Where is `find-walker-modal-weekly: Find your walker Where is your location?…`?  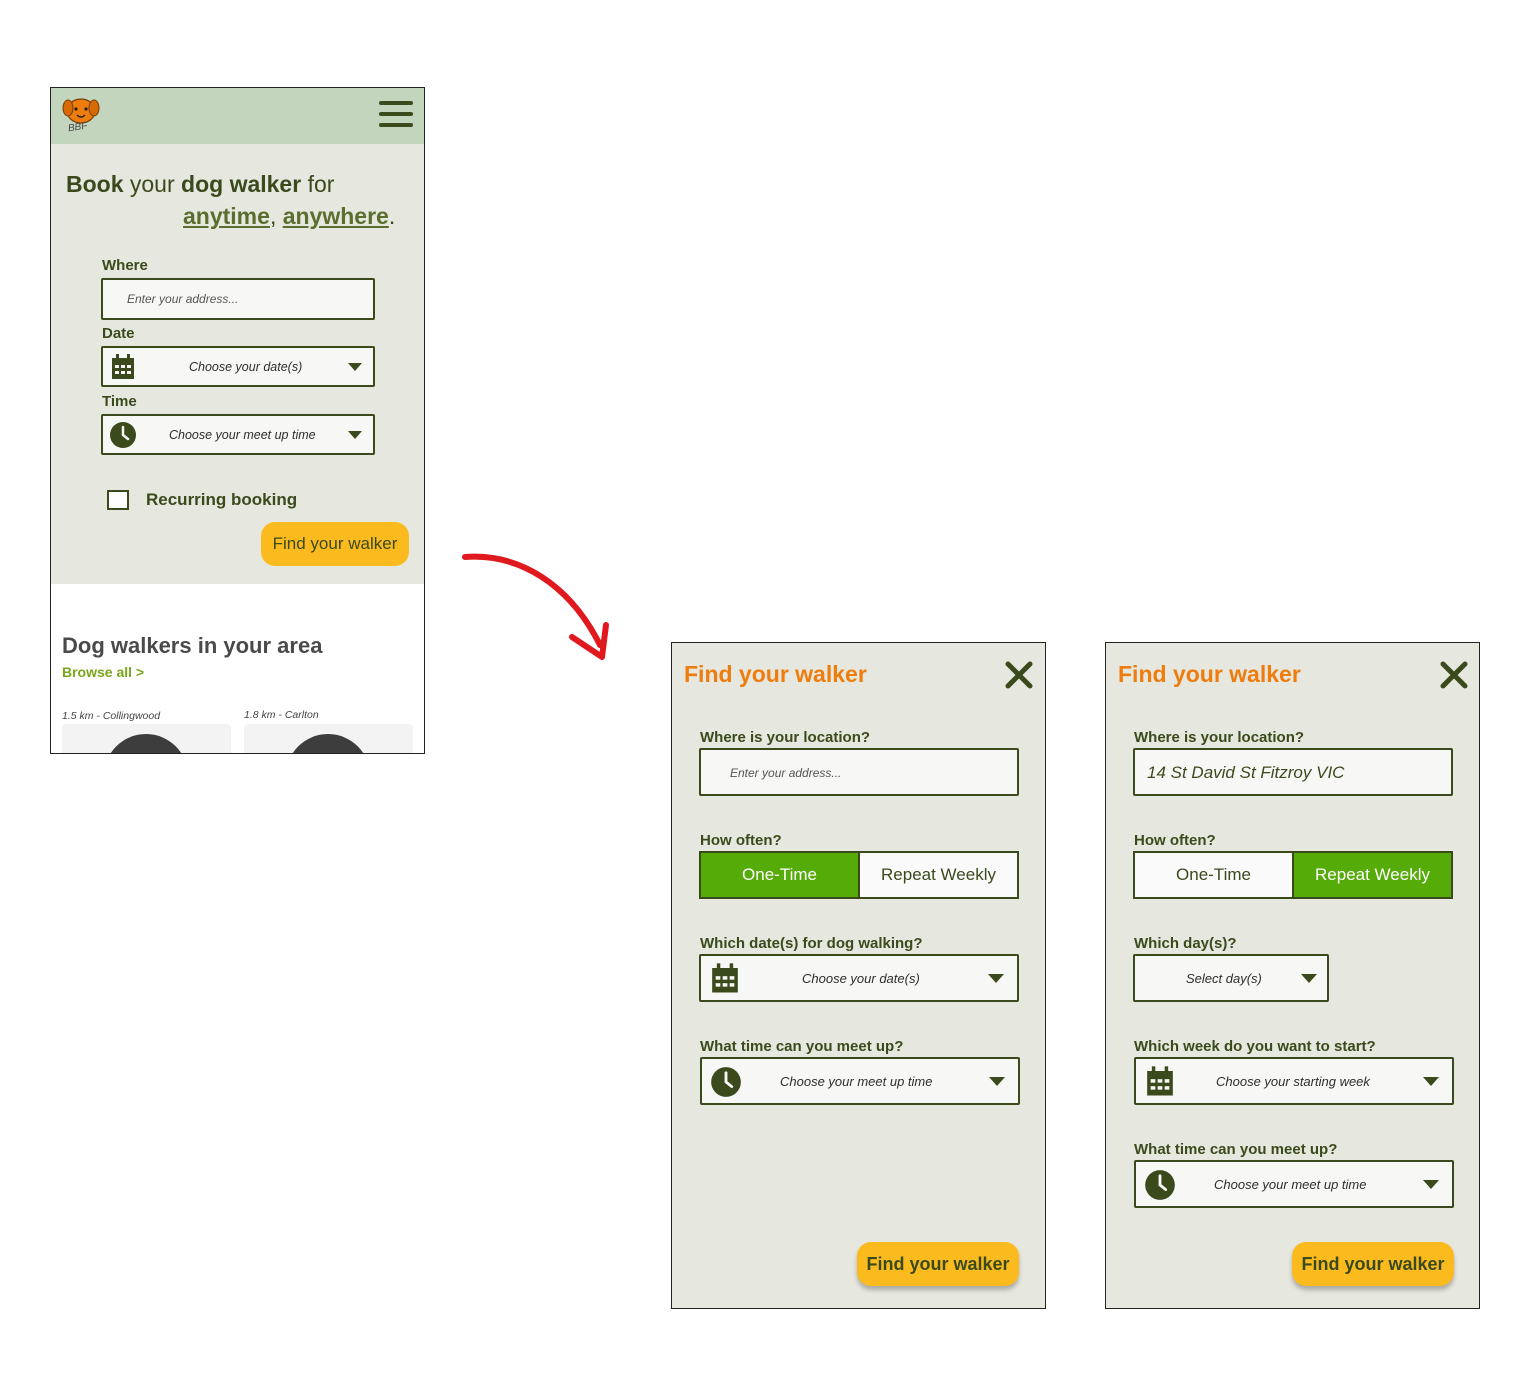 find-walker-modal-weekly: Find your walker Where is your location?… is located at coordinates (1292, 975).